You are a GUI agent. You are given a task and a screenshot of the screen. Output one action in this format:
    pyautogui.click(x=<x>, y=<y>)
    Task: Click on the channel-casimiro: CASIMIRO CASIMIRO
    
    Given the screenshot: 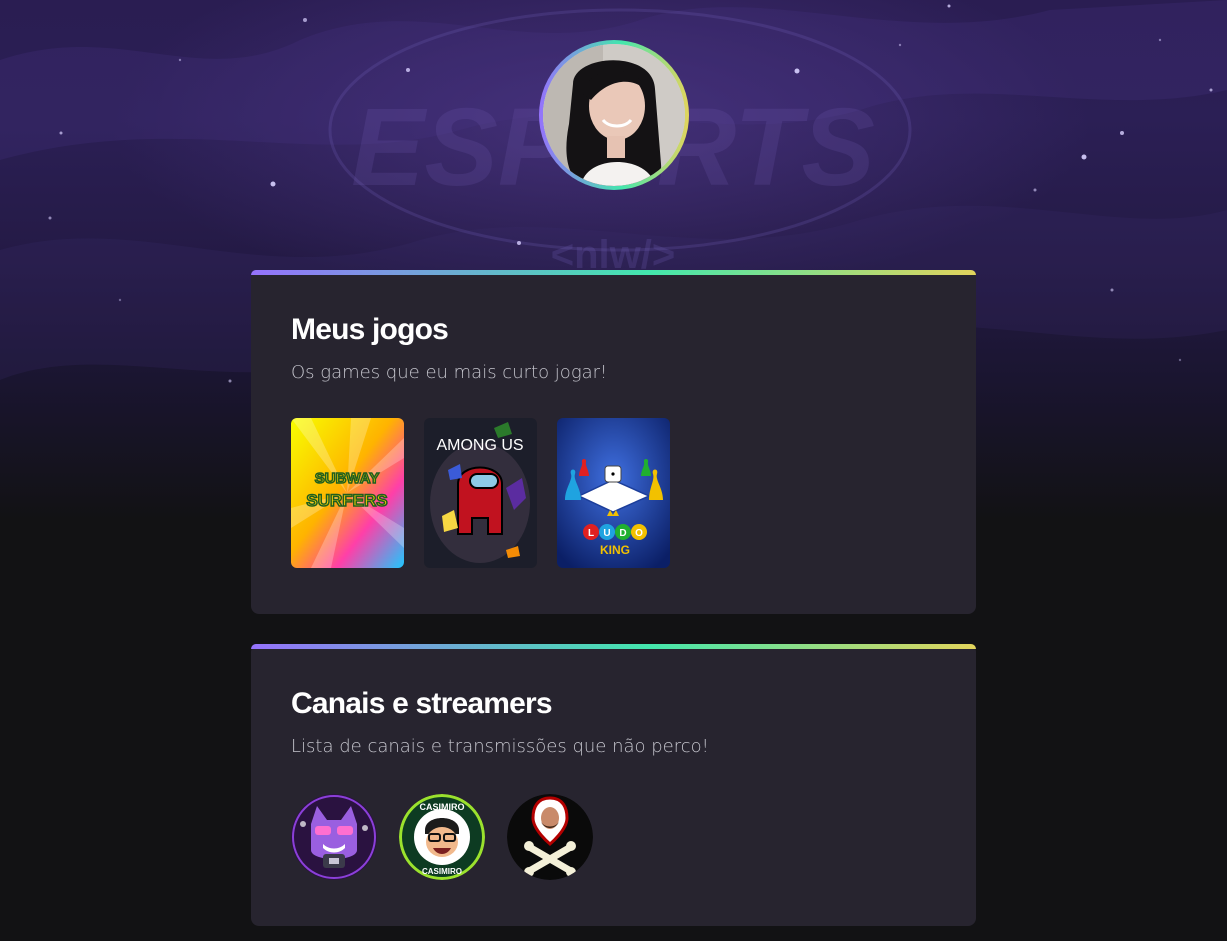 What is the action you would take?
    pyautogui.click(x=442, y=837)
    